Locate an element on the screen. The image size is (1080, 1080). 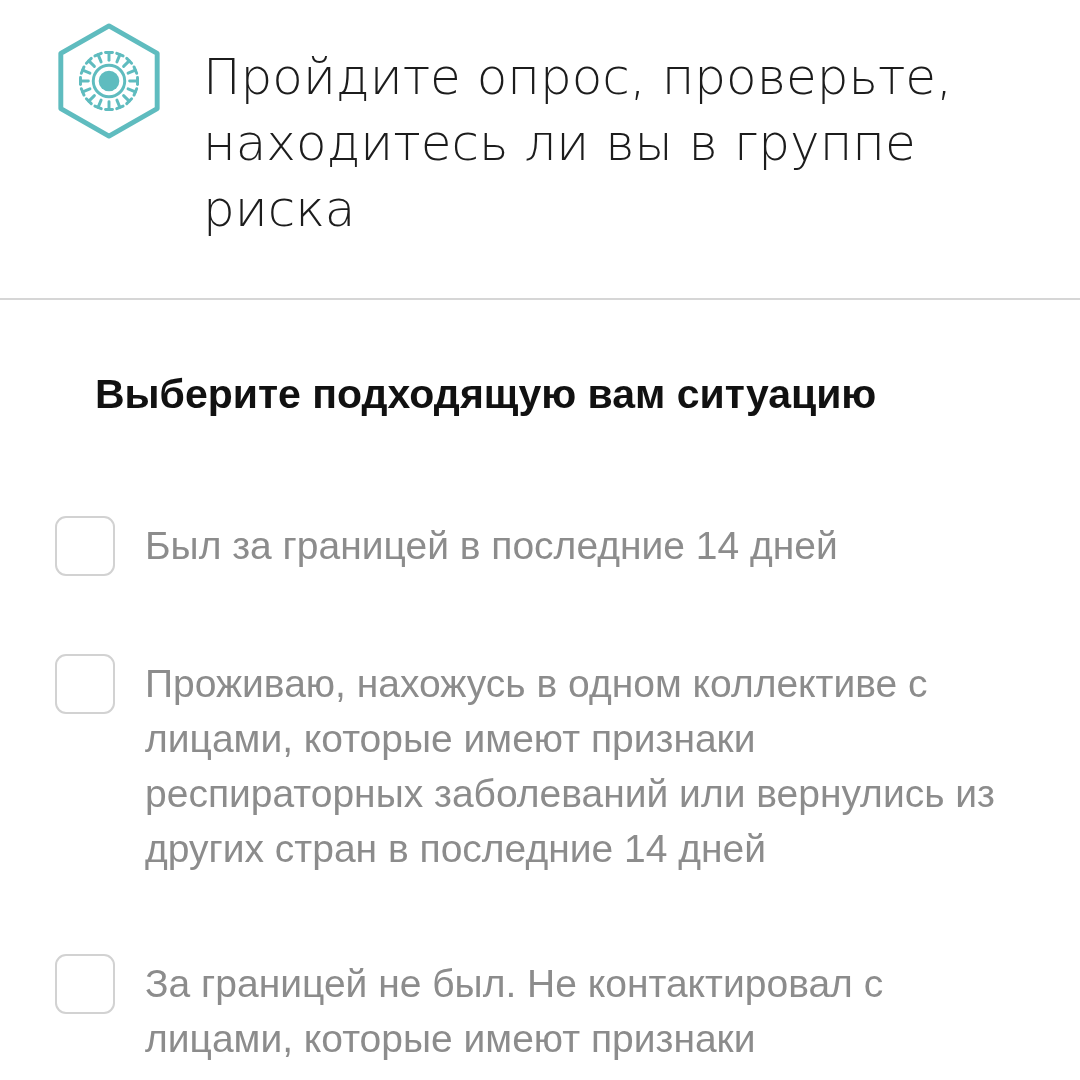
virus-hexagon-icon is located at coordinates (109, 81).